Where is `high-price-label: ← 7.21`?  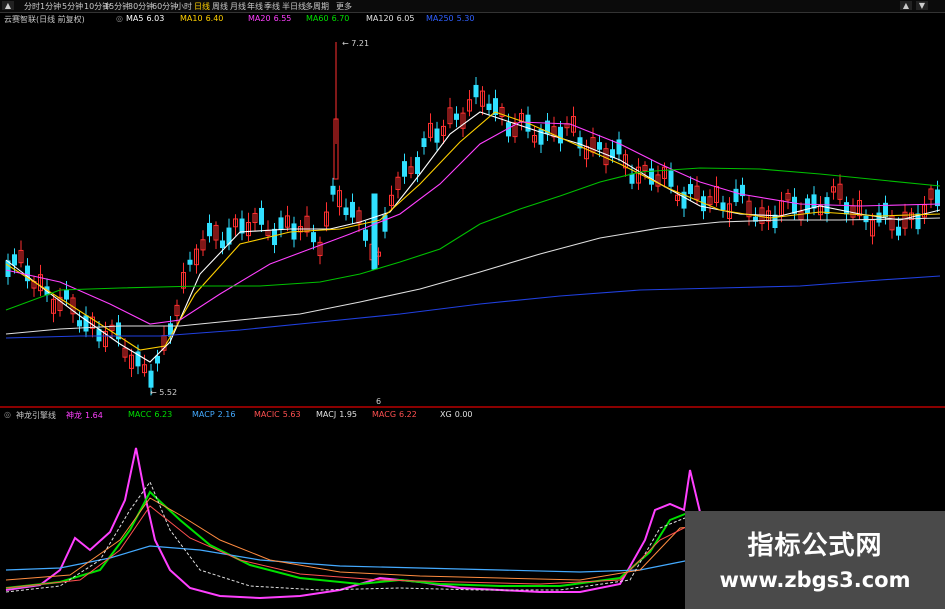
high-price-label: ← 7.21 is located at coordinates (355, 43).